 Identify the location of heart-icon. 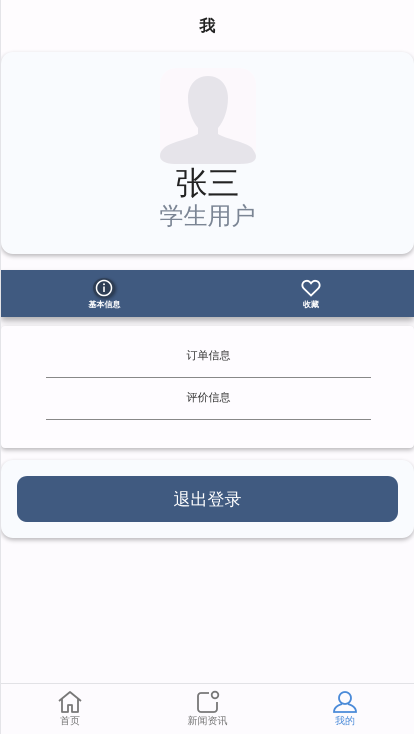
(310, 287).